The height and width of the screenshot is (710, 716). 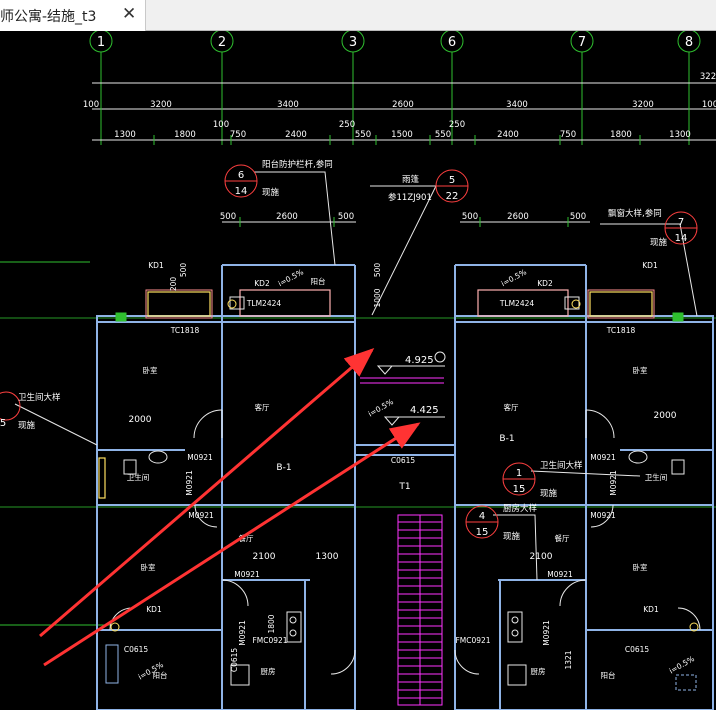 I want to click on dimension-ticks, so click(x=395, y=165).